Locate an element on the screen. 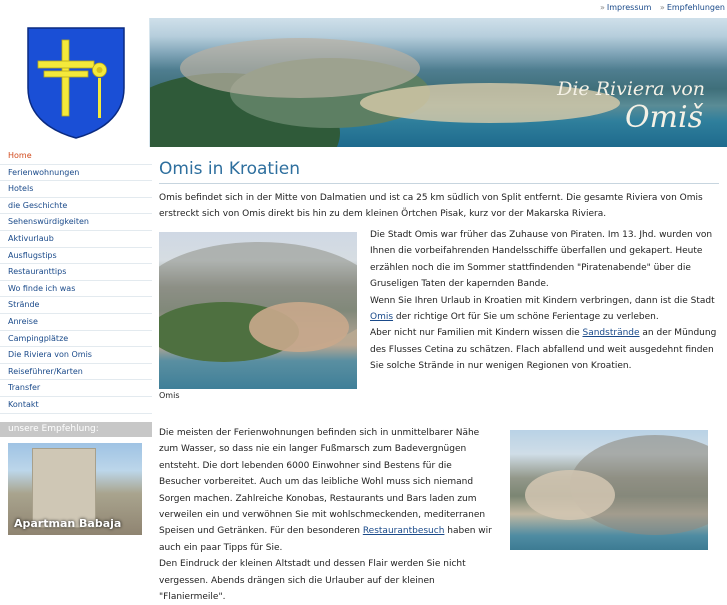 This screenshot has width=727, height=605. photo-caption: Omis is located at coordinates (169, 395).